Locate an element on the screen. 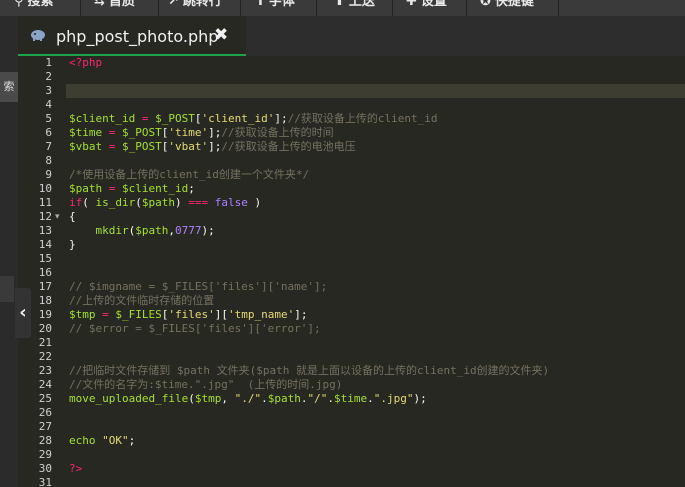 This screenshot has width=685, height=487. sidebar-search-tab: 索 is located at coordinates (9, 87).